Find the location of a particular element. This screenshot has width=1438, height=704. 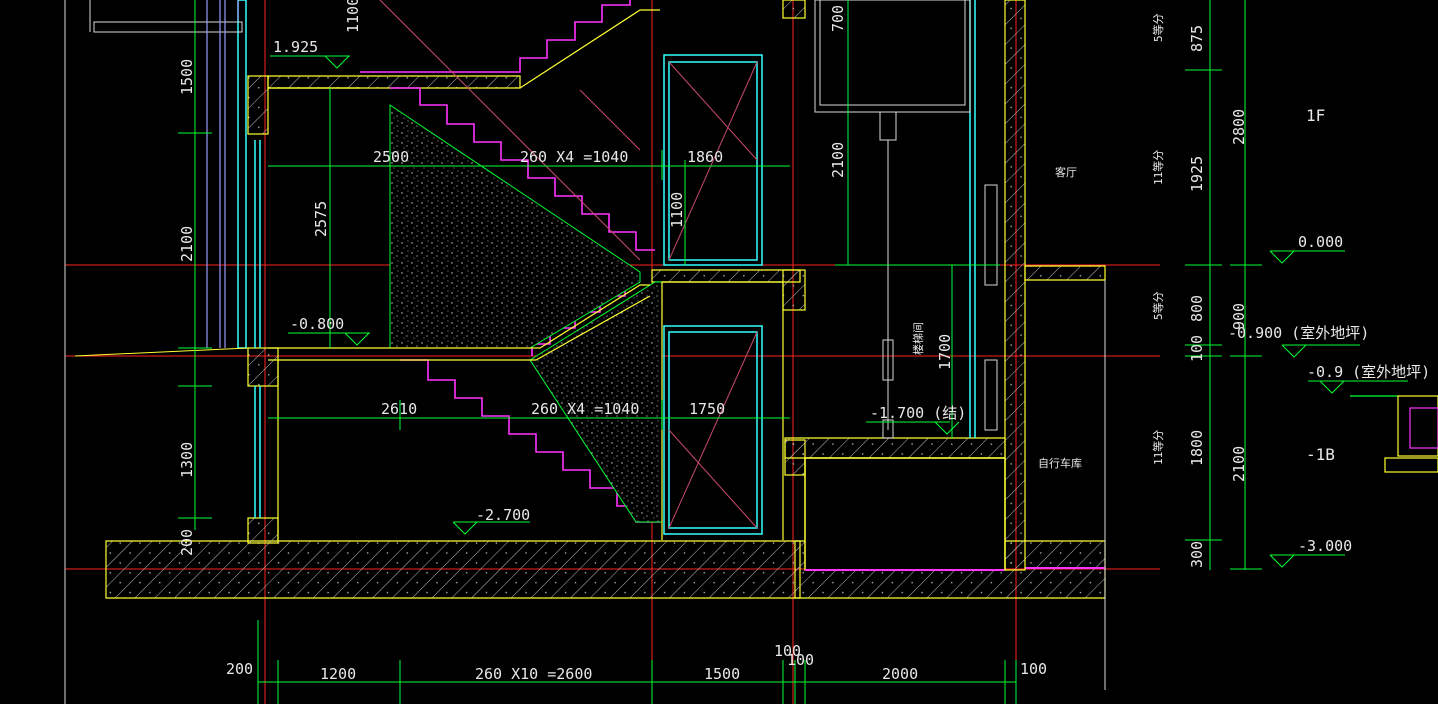

dim-v-right2-0: 2800 is located at coordinates (1239, 127).